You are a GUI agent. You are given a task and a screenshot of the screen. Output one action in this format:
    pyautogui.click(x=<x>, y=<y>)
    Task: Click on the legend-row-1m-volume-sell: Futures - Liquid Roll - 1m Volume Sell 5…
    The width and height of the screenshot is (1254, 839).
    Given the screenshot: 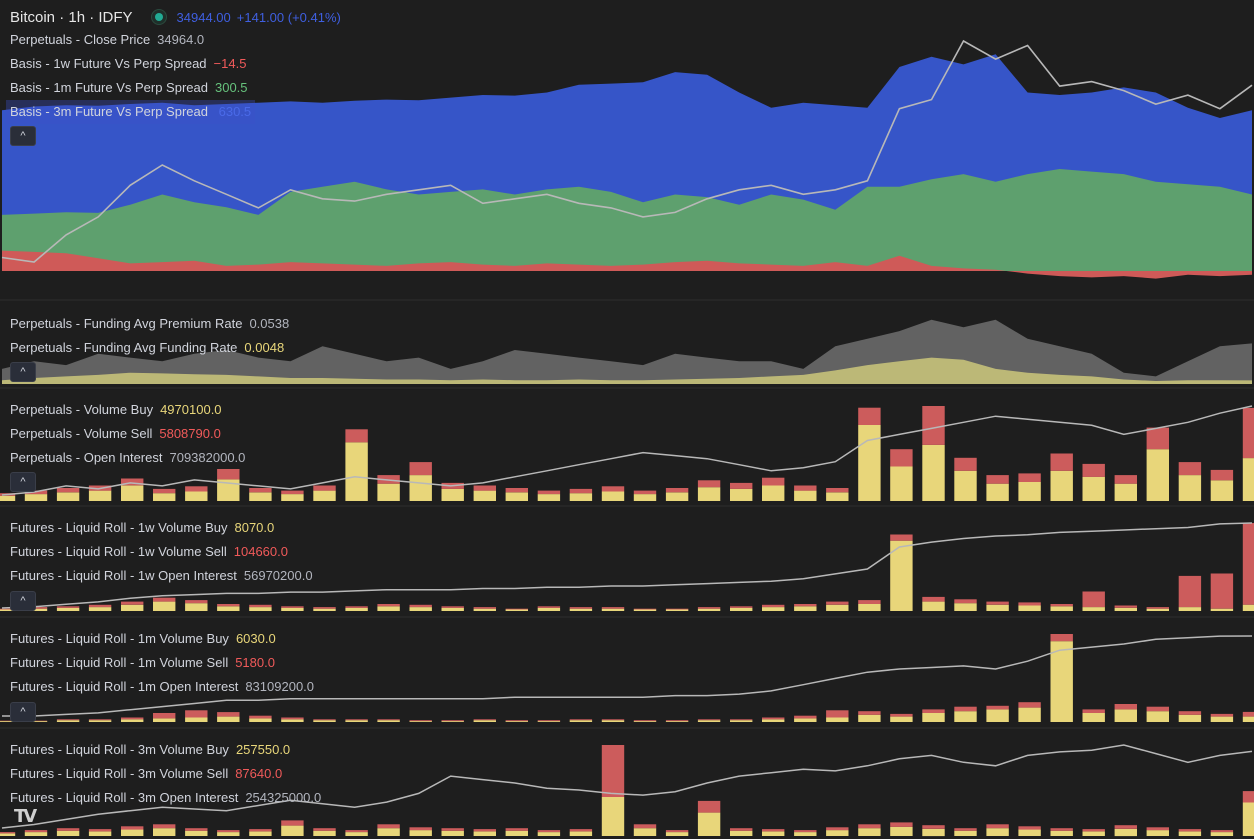 What is the action you would take?
    pyautogui.click(x=162, y=663)
    